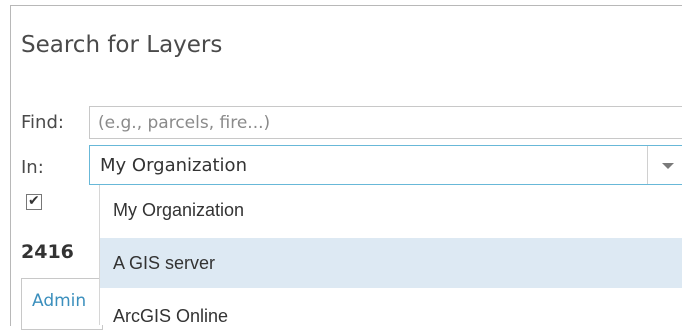 The image size is (682, 330). Describe the element at coordinates (391, 210) in the screenshot. I see `option-my-organization: My Organization` at that location.